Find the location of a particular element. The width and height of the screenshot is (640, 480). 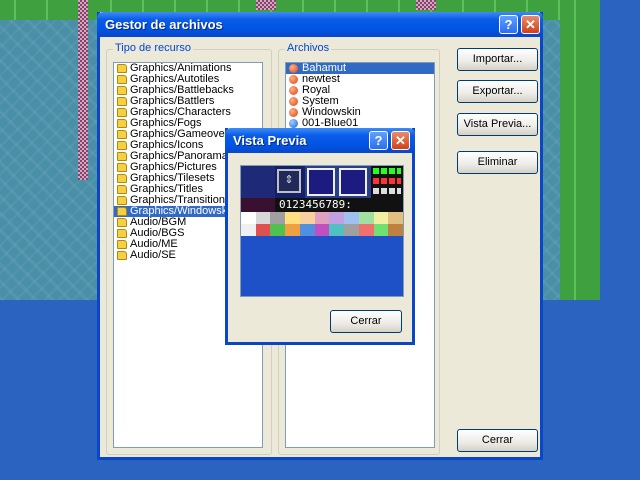

preview-window: Vista Previa ? ✕ ⇕ 0123456789: Cerrar is located at coordinates (320, 236).